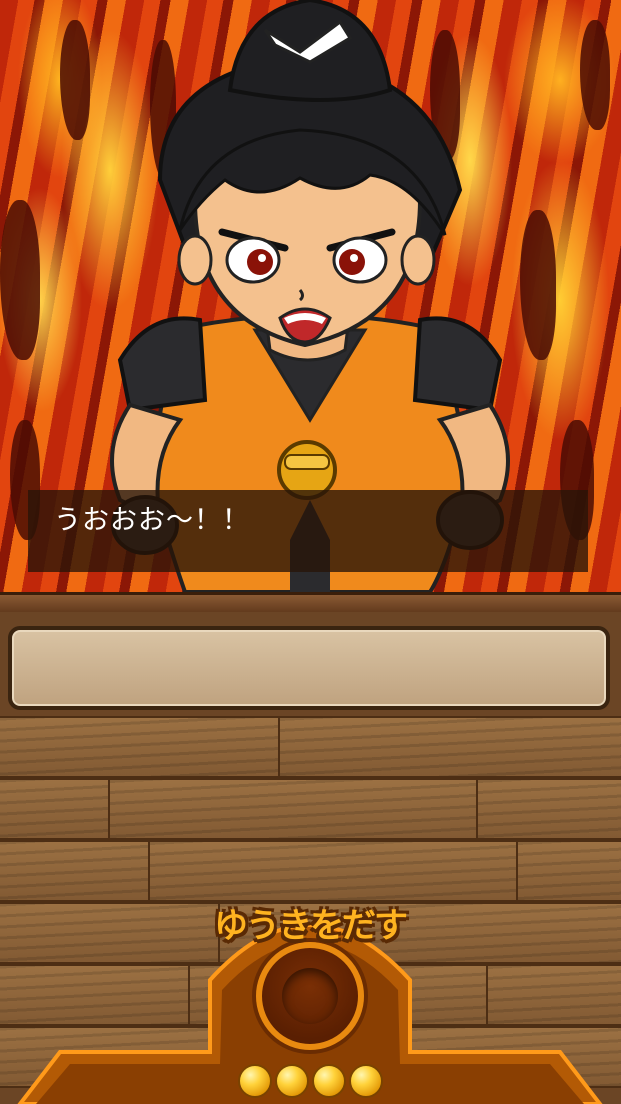 This screenshot has width=621, height=1104. I want to click on courage-button, so click(310, 996).